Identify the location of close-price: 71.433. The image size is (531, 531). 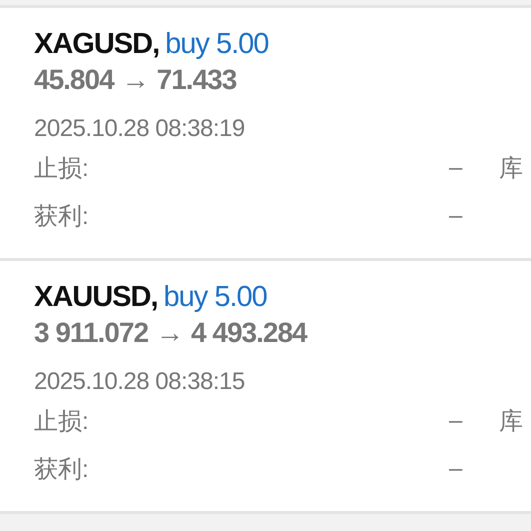
(196, 80).